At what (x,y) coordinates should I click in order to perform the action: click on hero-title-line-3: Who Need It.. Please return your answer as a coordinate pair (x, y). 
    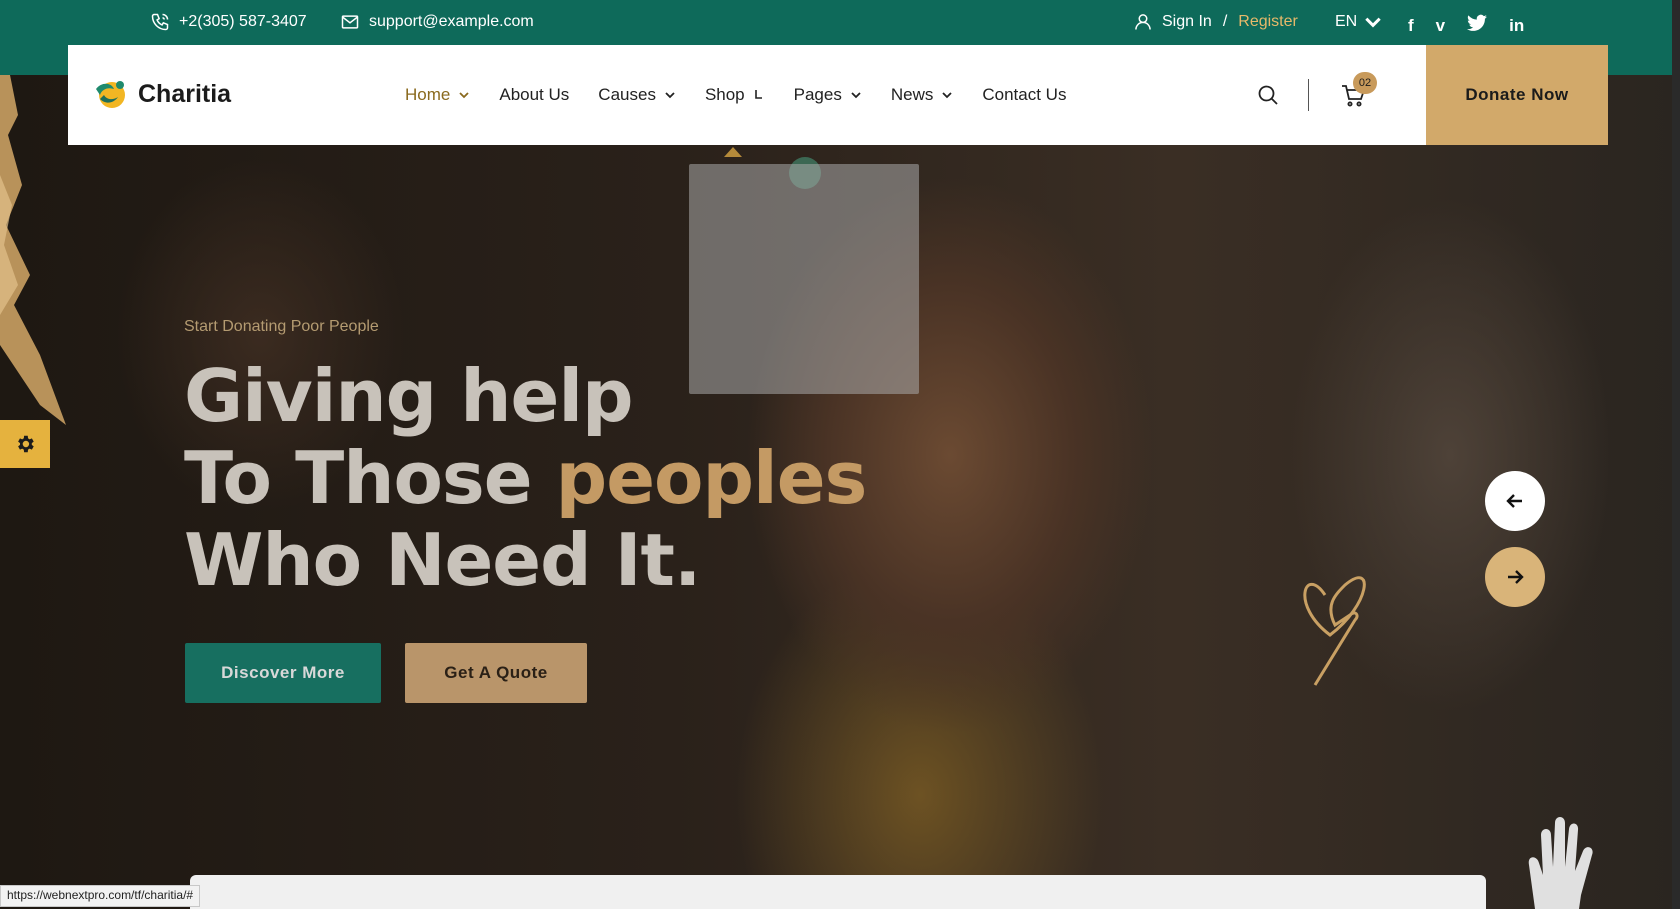
    Looking at the image, I should click on (442, 560).